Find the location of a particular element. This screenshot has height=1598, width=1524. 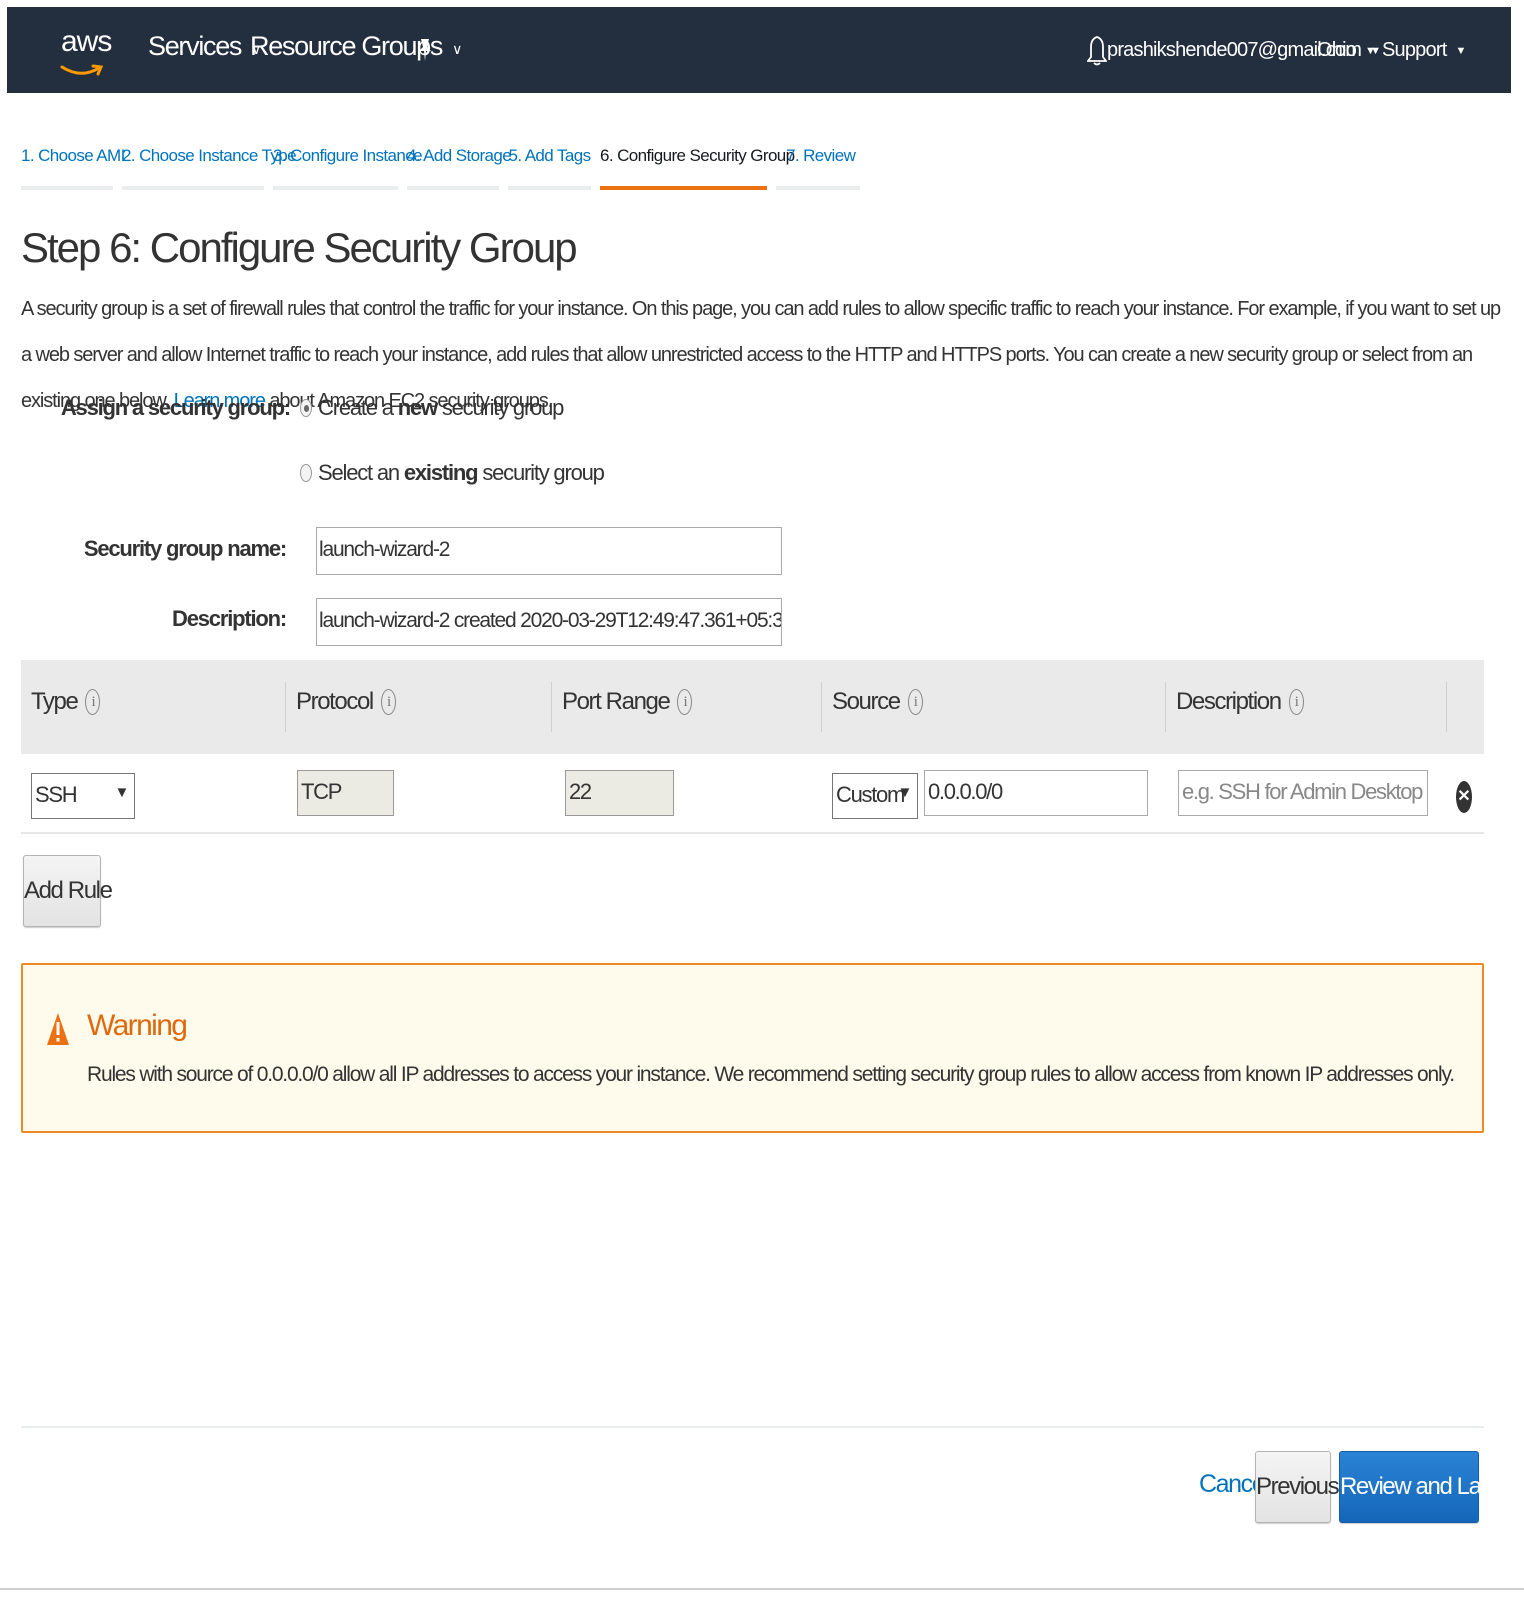

pin-icon is located at coordinates (425, 50).